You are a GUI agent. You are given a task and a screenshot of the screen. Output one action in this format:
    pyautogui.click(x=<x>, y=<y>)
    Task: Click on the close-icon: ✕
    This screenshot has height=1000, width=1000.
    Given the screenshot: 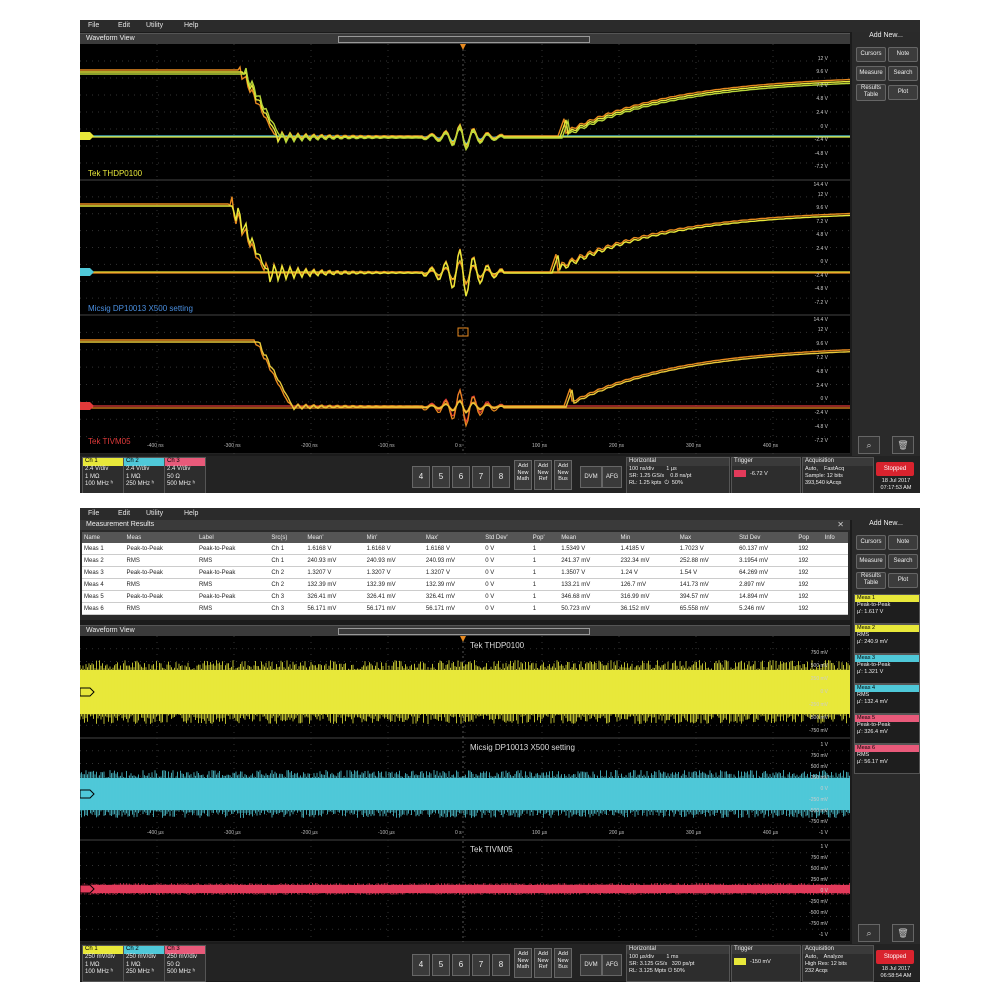 What is the action you would take?
    pyautogui.click(x=840, y=524)
    